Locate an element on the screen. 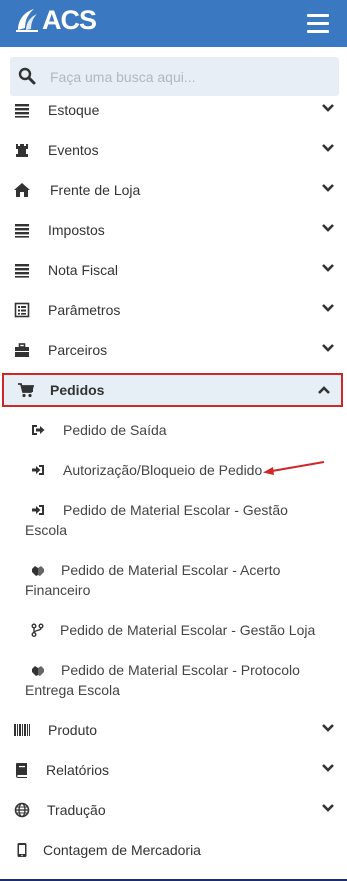 Image resolution: width=347 pixels, height=881 pixels. submenu-item-pedido-de-saida: Pedido de Saída is located at coordinates (173, 432).